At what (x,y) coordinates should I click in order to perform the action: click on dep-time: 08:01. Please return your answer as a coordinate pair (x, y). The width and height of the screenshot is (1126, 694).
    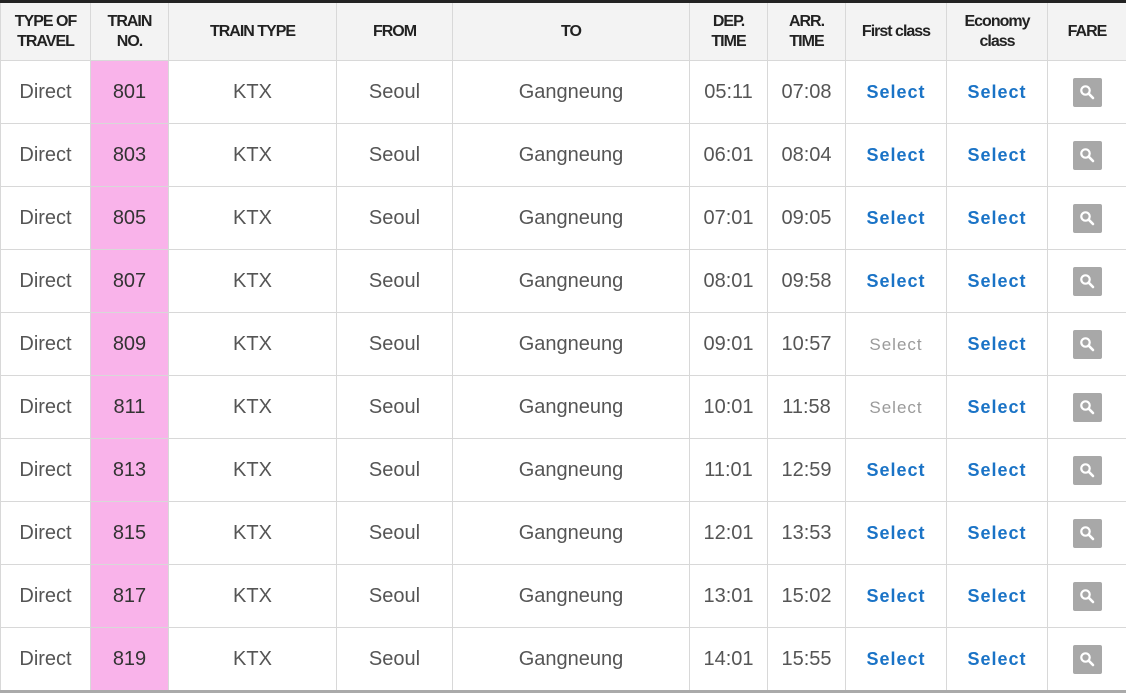
    Looking at the image, I should click on (728, 281).